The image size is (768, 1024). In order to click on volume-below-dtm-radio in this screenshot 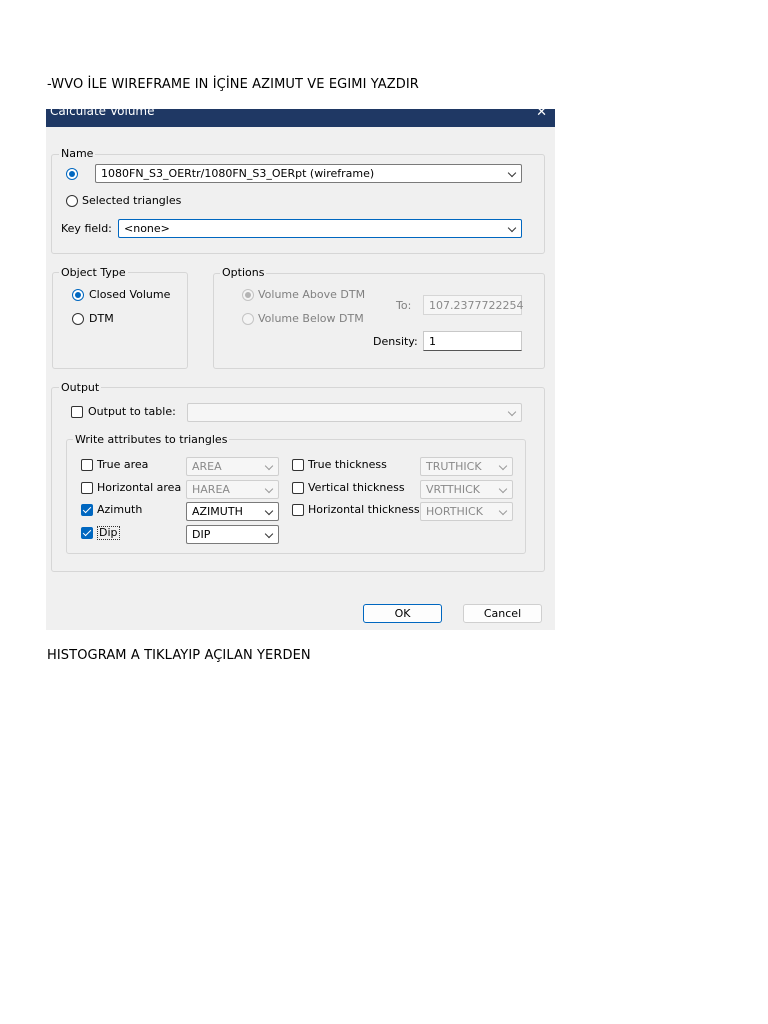, I will do `click(248, 319)`.